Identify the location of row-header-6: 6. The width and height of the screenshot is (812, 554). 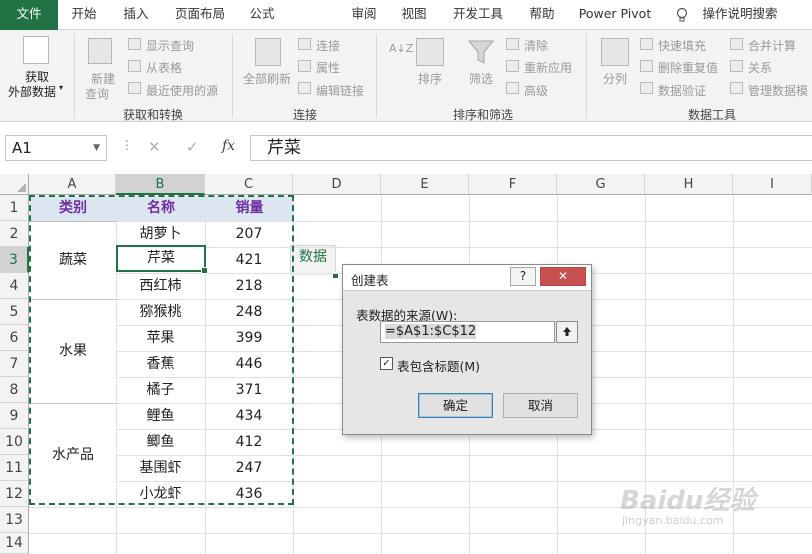
(14, 338).